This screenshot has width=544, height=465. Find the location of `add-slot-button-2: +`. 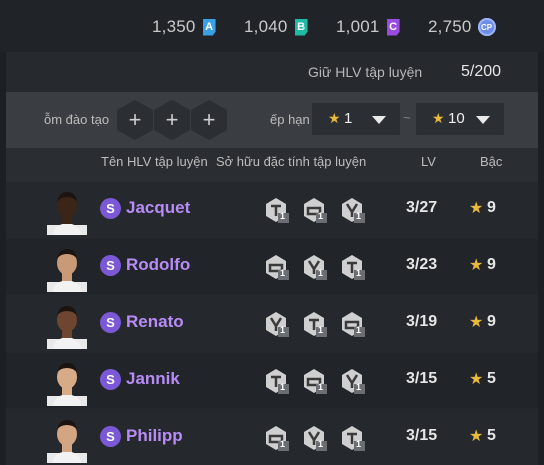

add-slot-button-2: + is located at coordinates (172, 120).